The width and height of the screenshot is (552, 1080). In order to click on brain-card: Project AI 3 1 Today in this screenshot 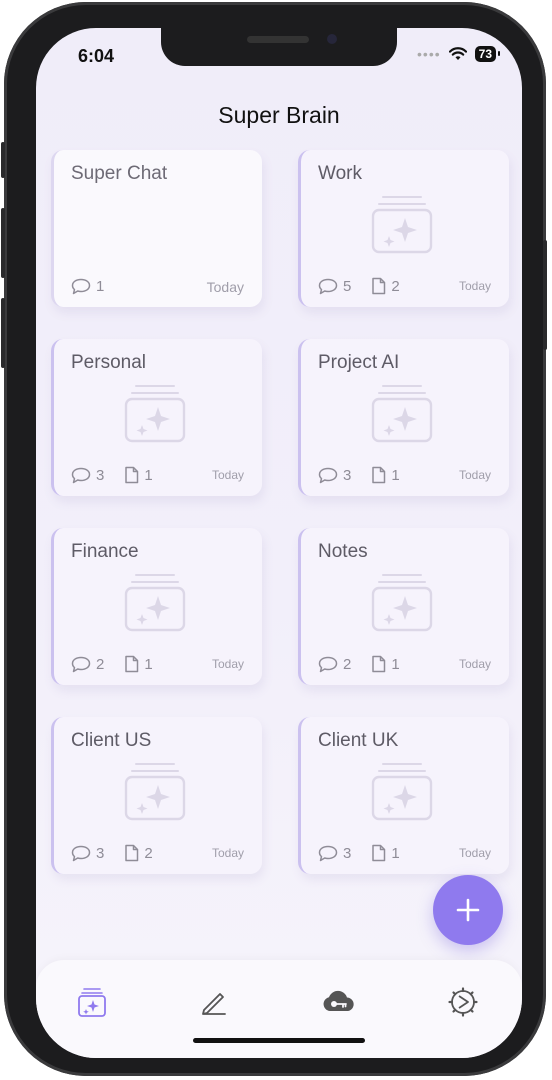, I will do `click(403, 417)`.